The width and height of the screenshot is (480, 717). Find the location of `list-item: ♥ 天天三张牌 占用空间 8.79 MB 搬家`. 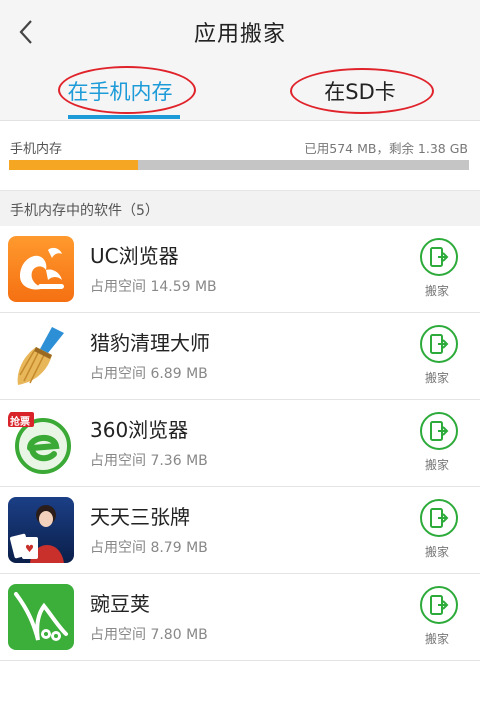

list-item: ♥ 天天三张牌 占用空间 8.79 MB 搬家 is located at coordinates (240, 530).